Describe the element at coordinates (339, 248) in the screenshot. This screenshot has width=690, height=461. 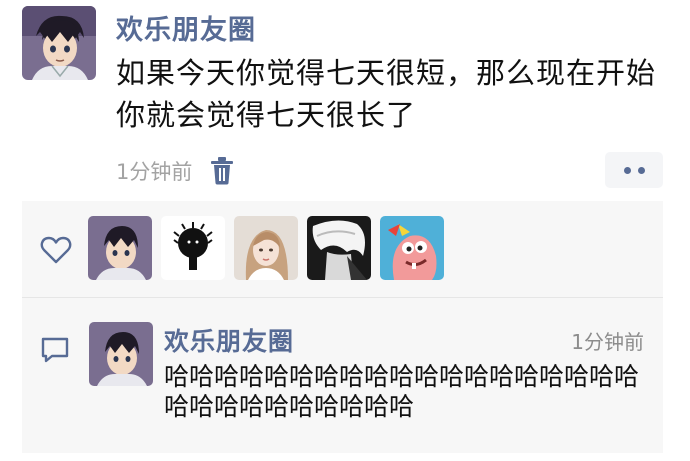
I see `like-avatar-white-hair` at that location.